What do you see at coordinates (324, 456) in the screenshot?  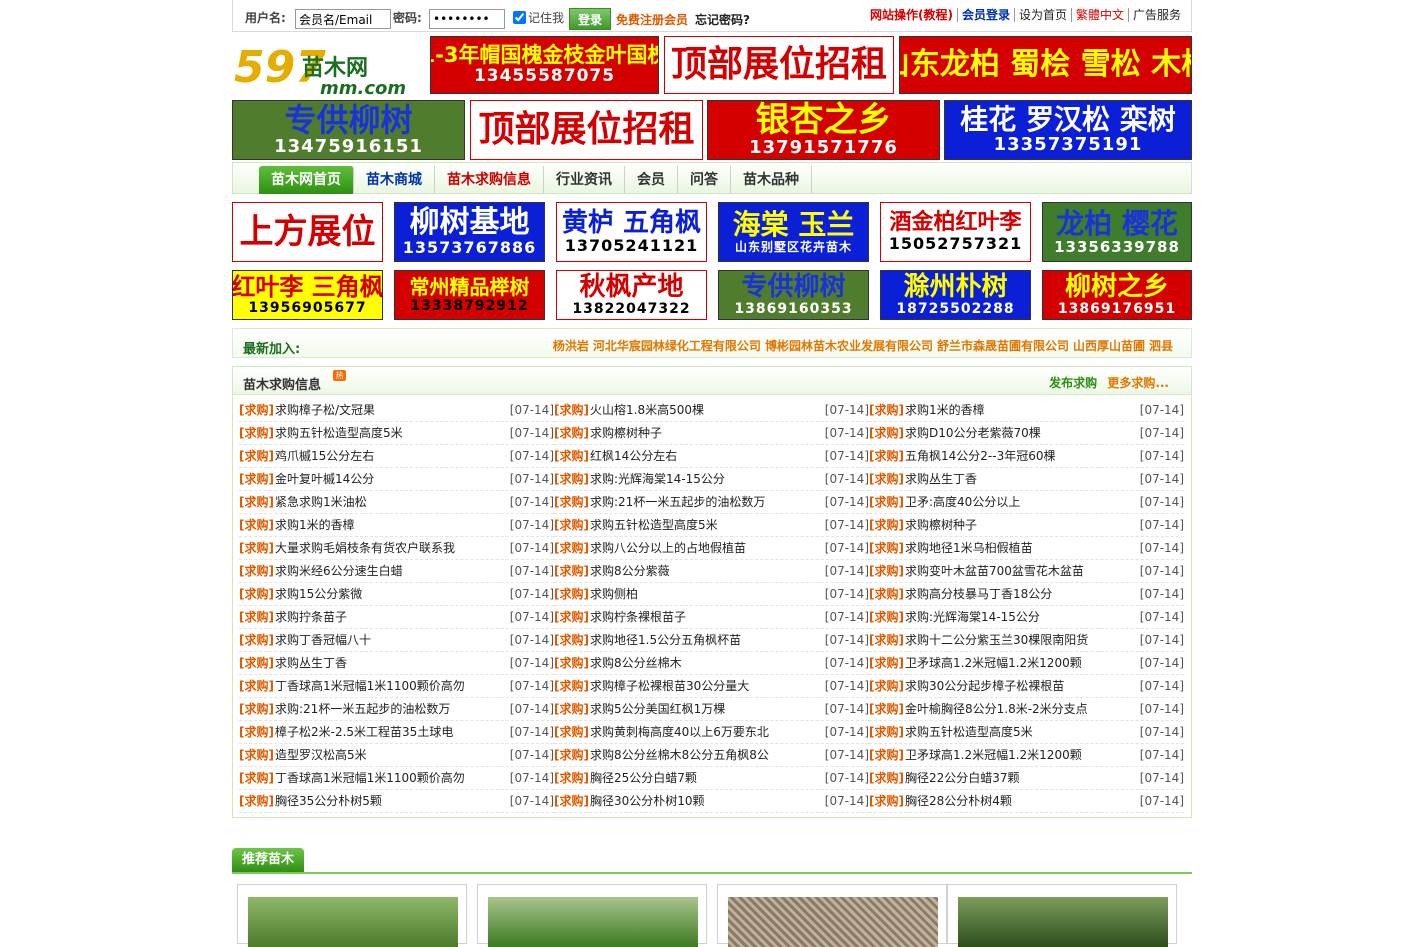 I see `buy-item-link: 鸡爪槭15公分左右` at bounding box center [324, 456].